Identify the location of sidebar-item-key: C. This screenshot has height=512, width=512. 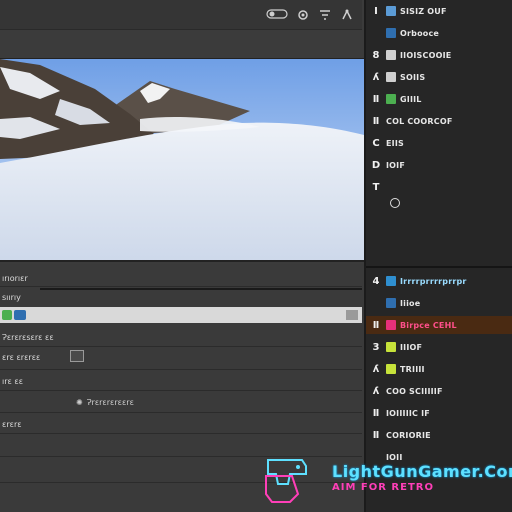
(376, 143).